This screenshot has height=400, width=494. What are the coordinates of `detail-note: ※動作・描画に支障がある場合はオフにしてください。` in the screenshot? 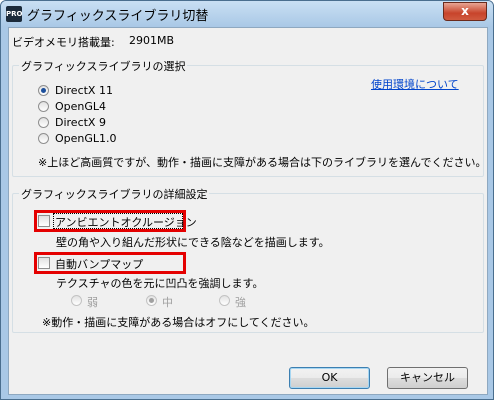 It's located at (178, 322).